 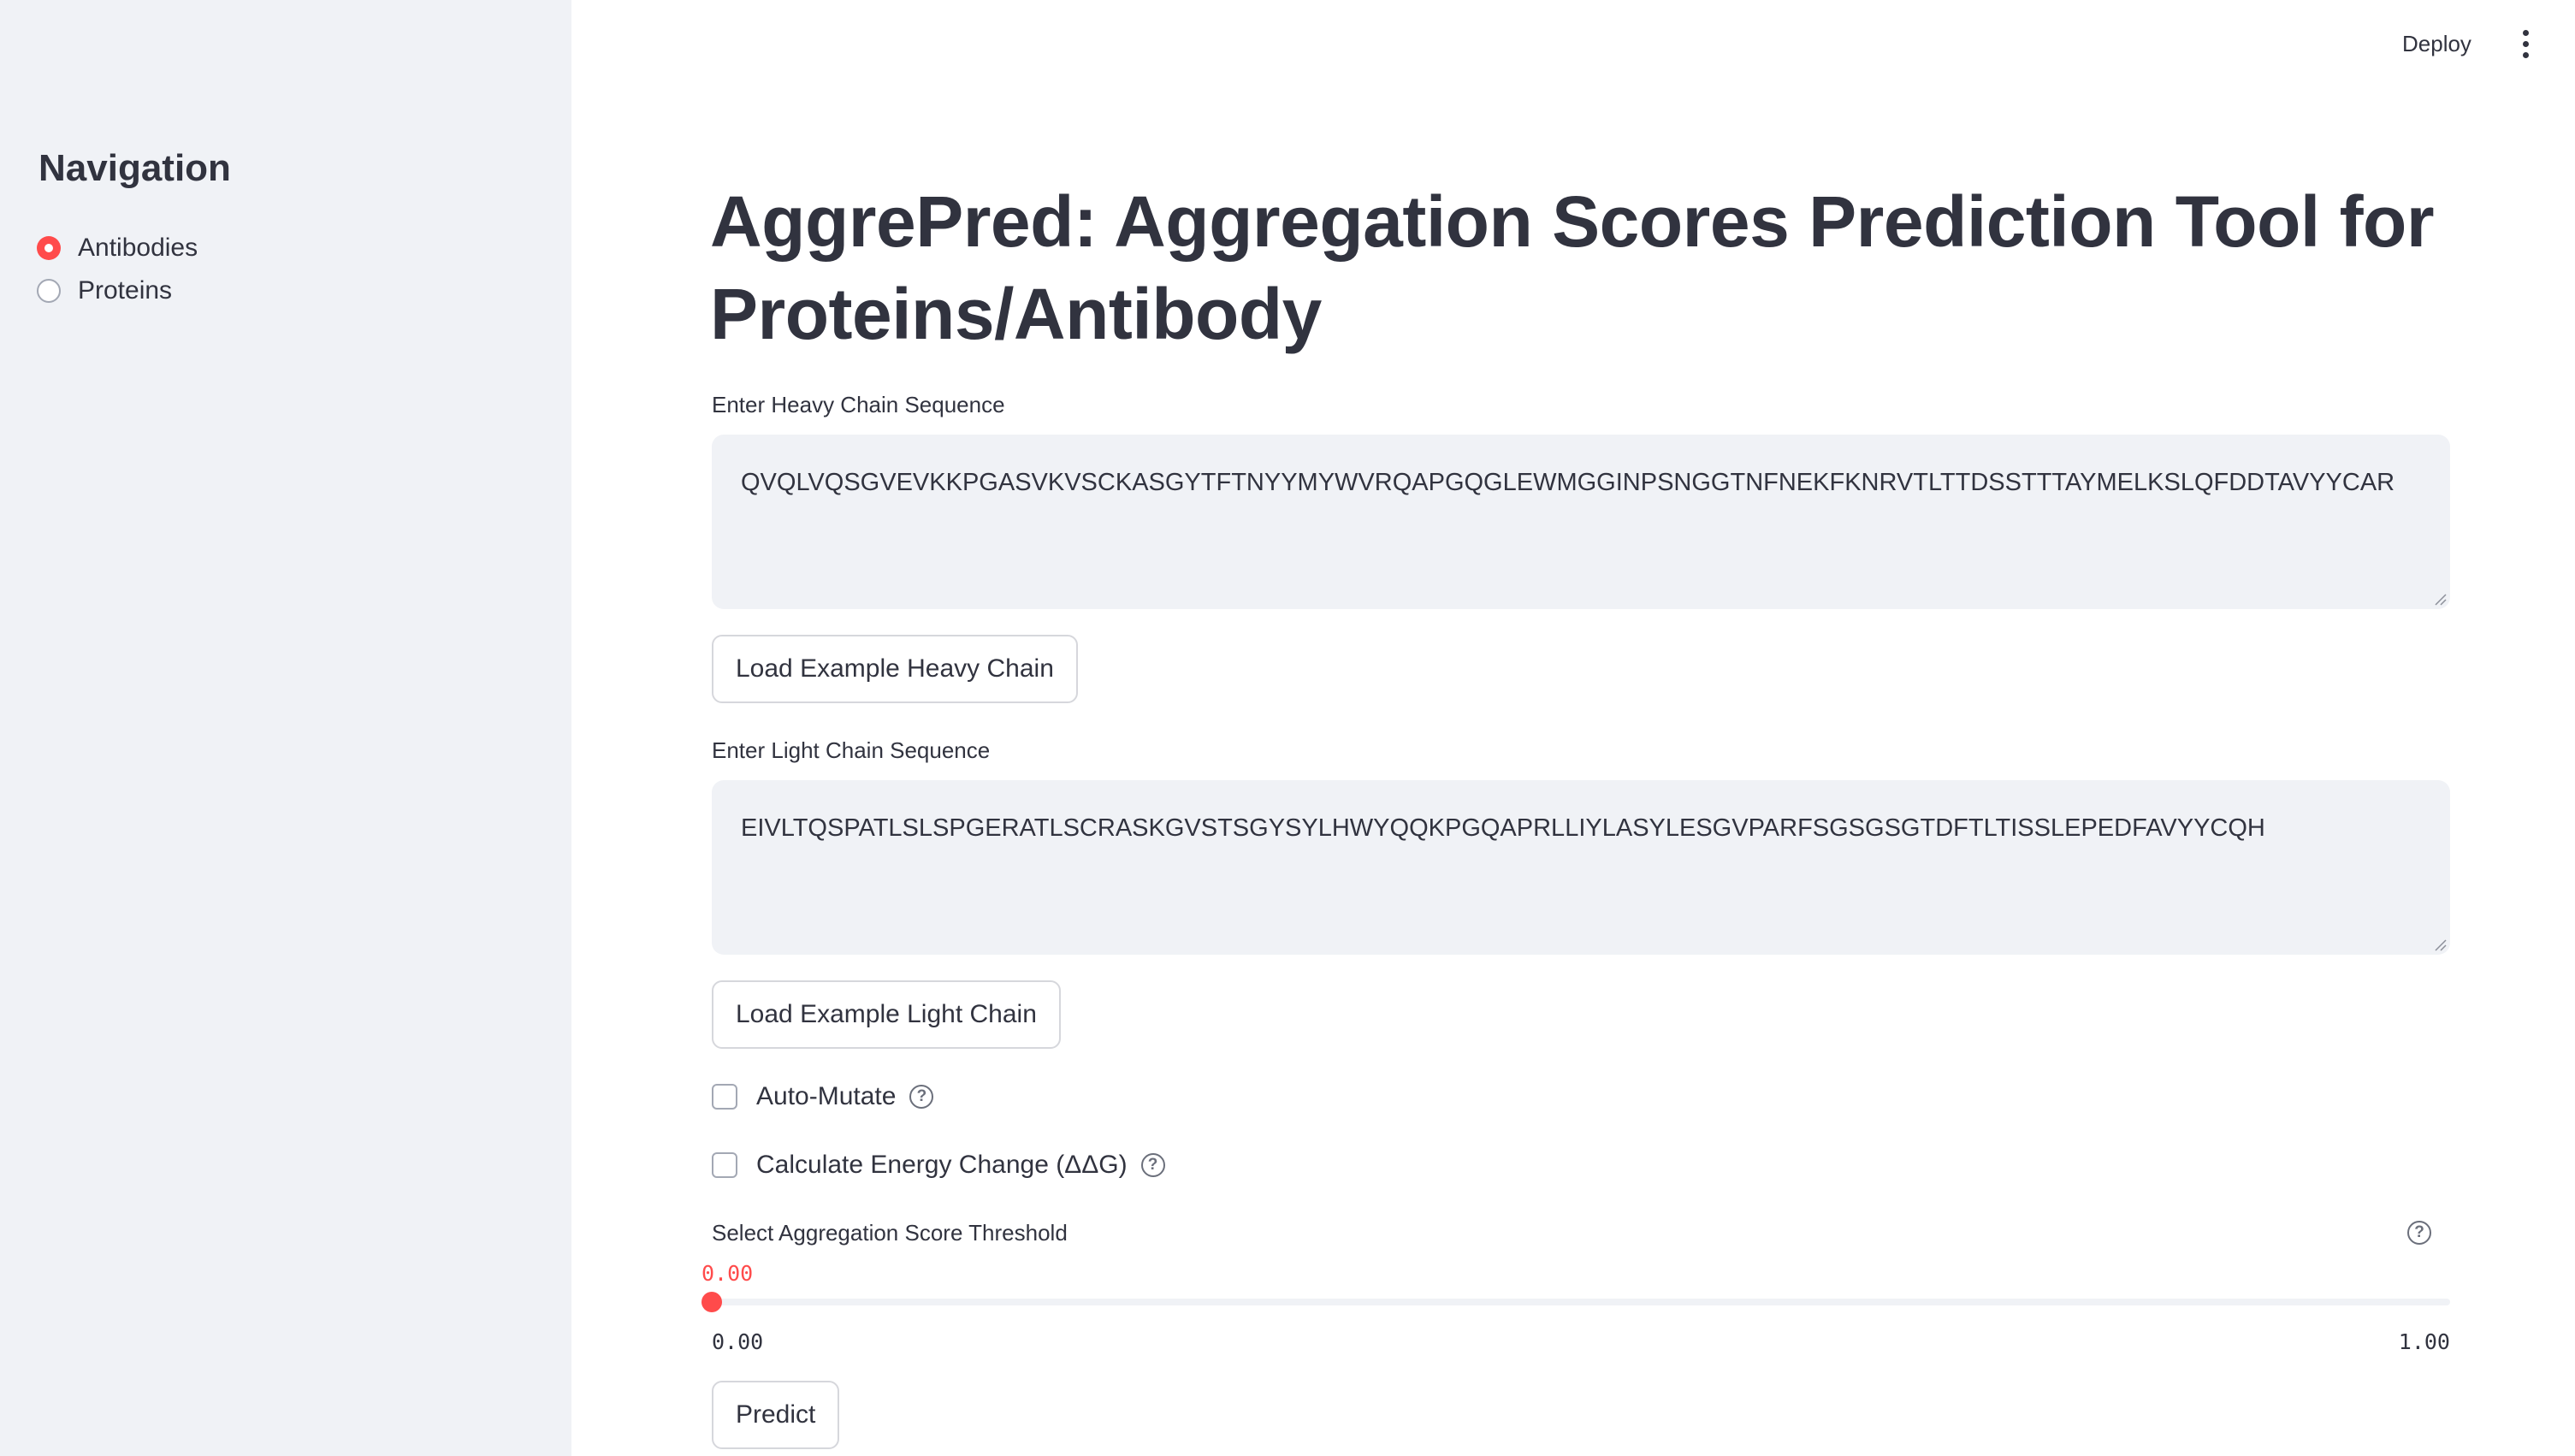 I want to click on predict-button: Predict, so click(x=776, y=1415).